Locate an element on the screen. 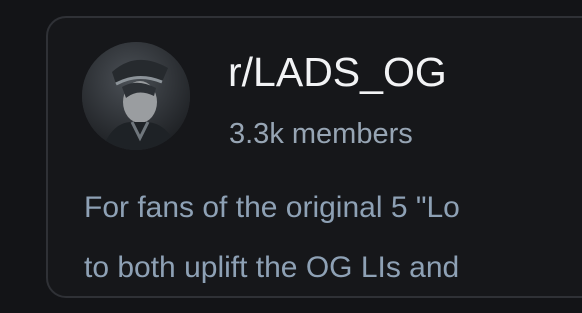 This screenshot has width=582, height=313. avatar-photo-icon is located at coordinates (136, 96).